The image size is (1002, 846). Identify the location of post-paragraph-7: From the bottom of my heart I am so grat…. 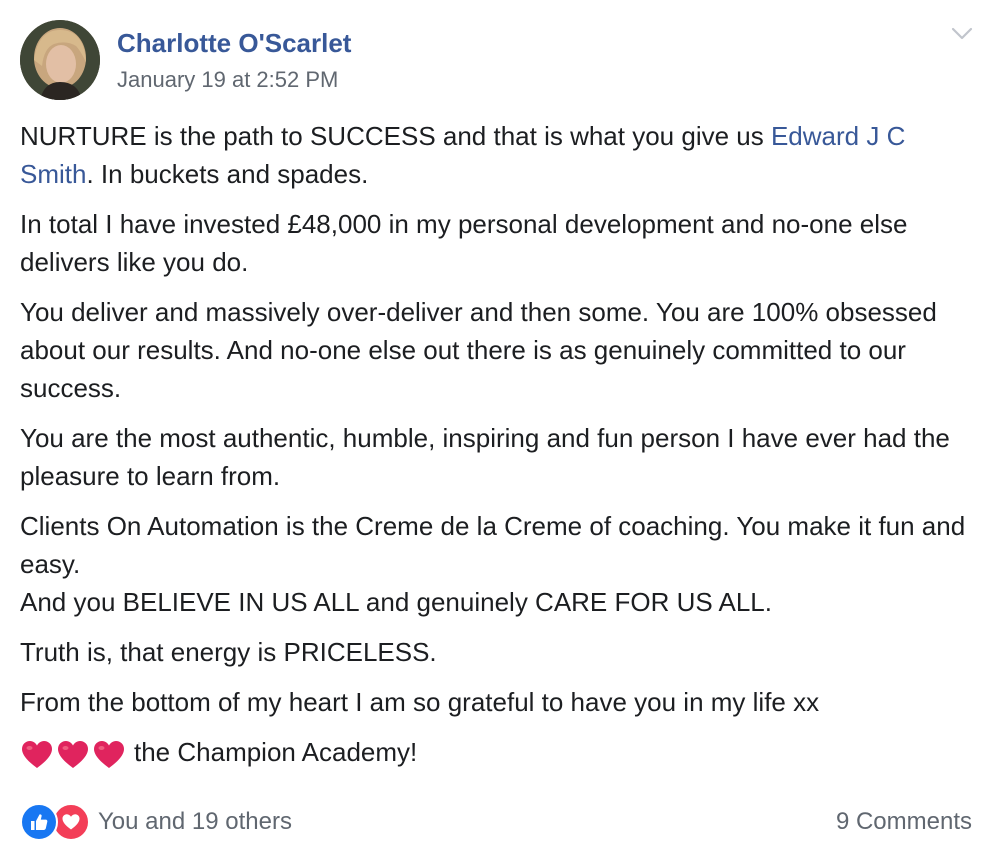
(420, 702).